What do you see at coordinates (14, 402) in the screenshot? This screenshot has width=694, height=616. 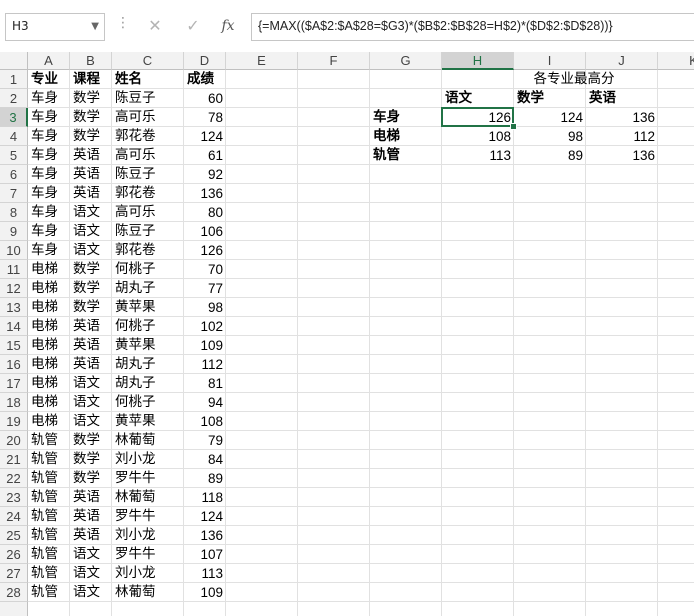 I see `row-header-18: 18` at bounding box center [14, 402].